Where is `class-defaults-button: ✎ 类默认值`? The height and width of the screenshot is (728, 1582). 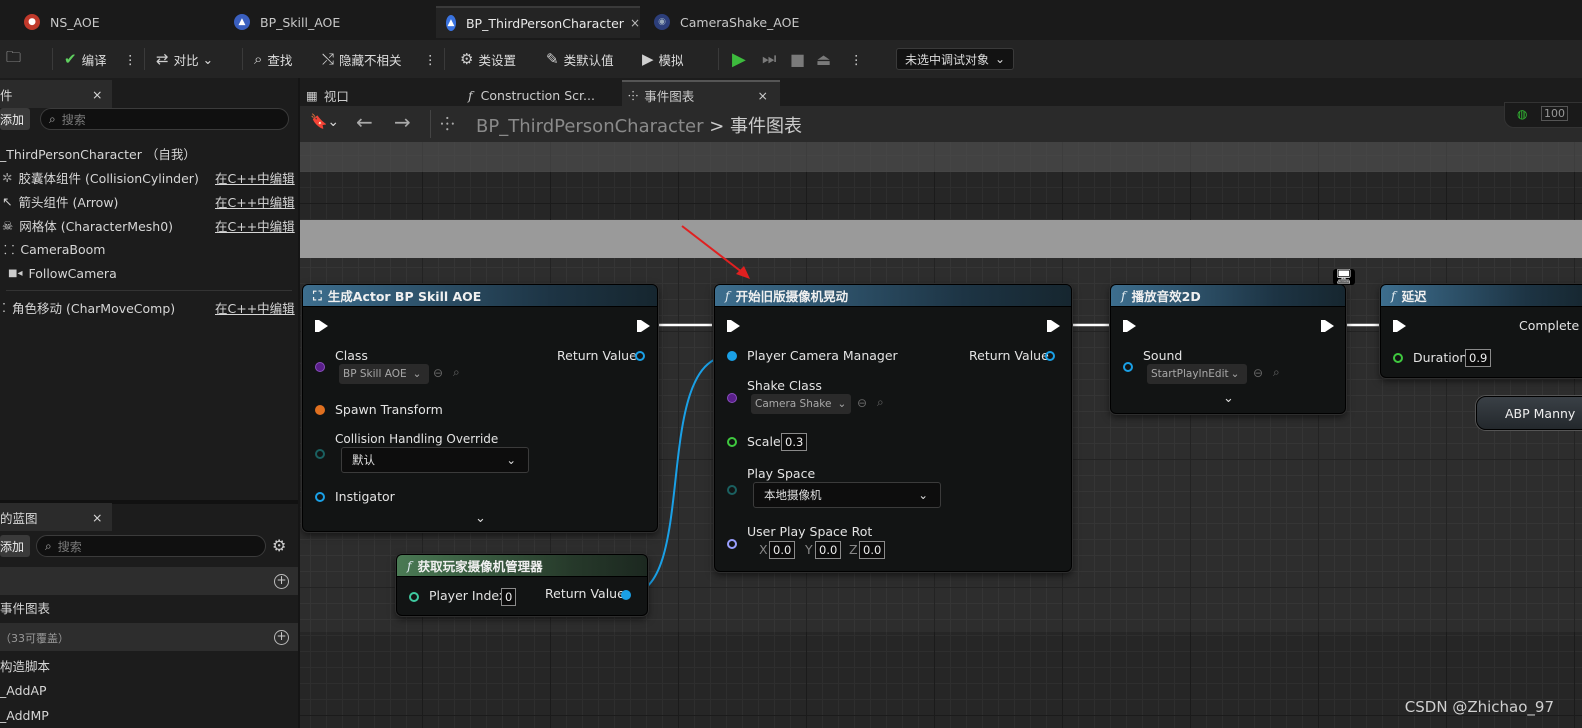
class-defaults-button: ✎ 类默认值 is located at coordinates (580, 59).